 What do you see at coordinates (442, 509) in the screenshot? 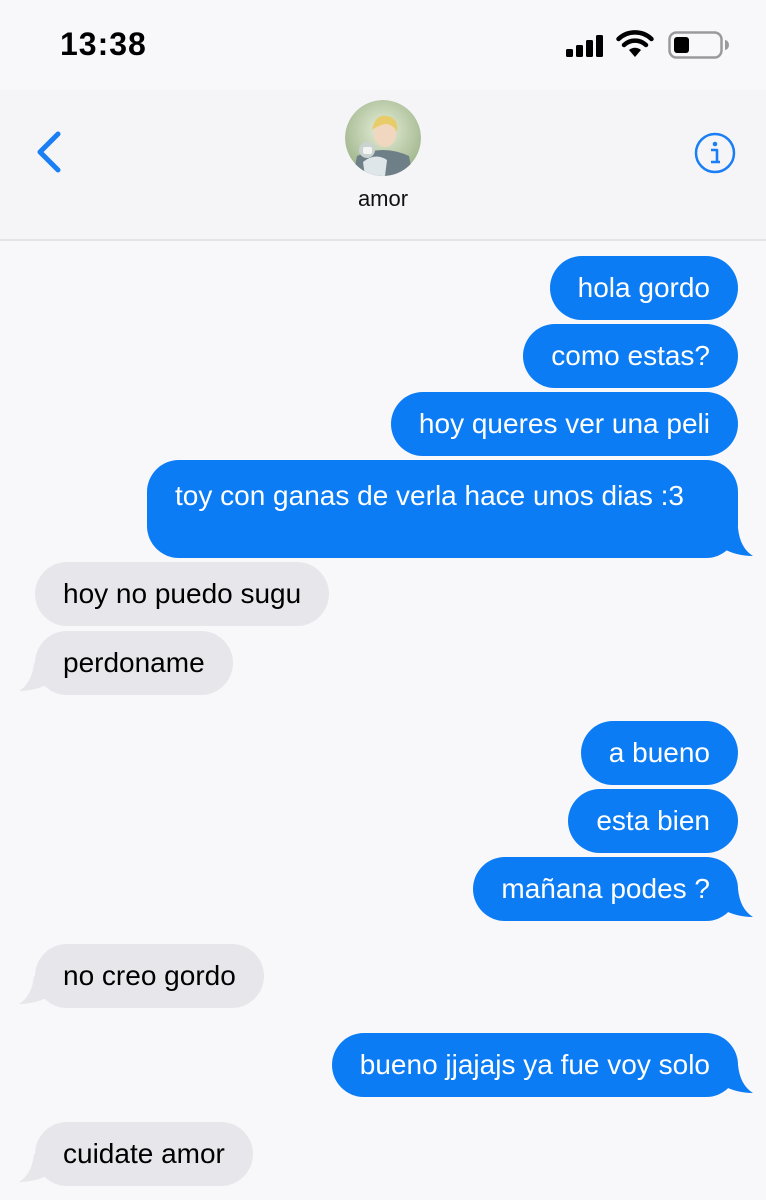
I see `message-bubble-outgoing: toy con ganas de verla hace unos dias :3` at bounding box center [442, 509].